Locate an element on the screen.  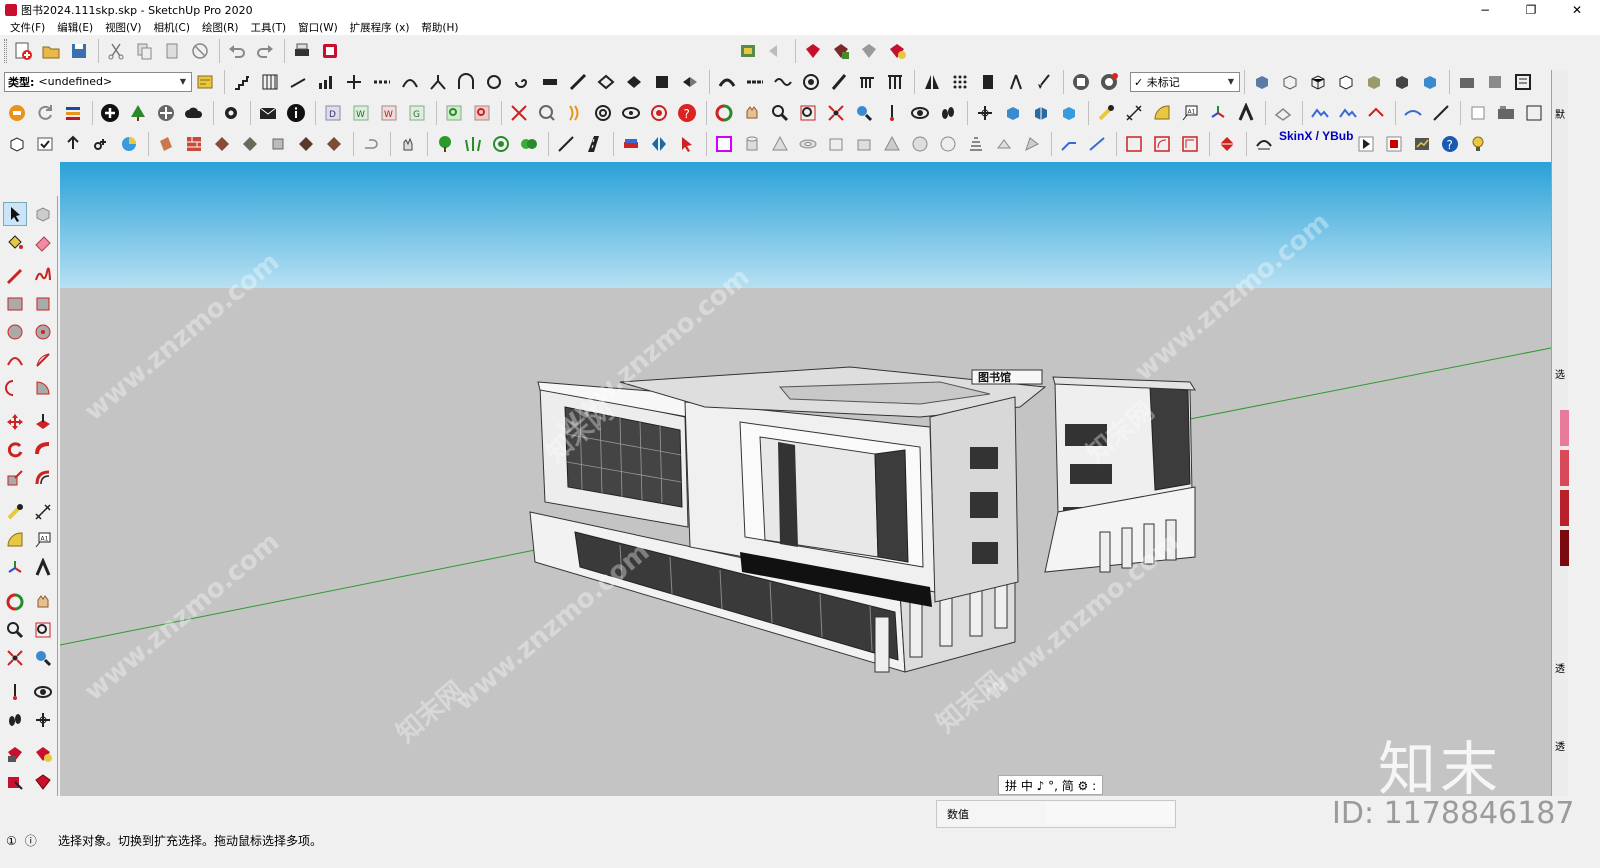
tube-shape-icon is located at coordinates (836, 144).